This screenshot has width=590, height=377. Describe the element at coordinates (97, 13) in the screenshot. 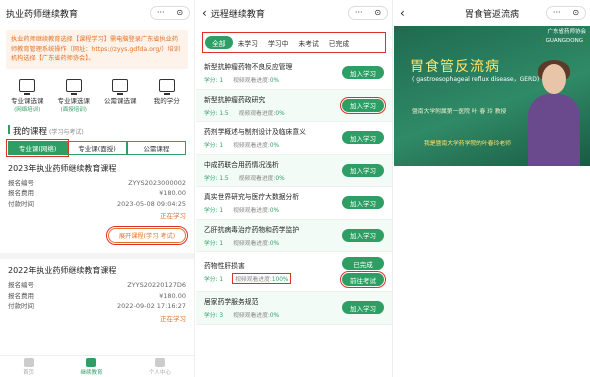

I see `header: 执业药师继续教育 ··· ⊙` at that location.